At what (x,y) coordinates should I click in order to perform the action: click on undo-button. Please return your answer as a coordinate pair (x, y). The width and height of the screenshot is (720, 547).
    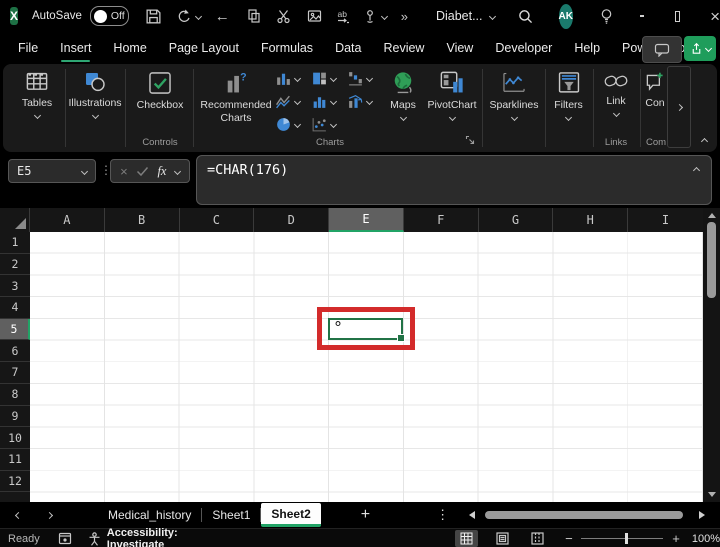
    Looking at the image, I should click on (189, 16).